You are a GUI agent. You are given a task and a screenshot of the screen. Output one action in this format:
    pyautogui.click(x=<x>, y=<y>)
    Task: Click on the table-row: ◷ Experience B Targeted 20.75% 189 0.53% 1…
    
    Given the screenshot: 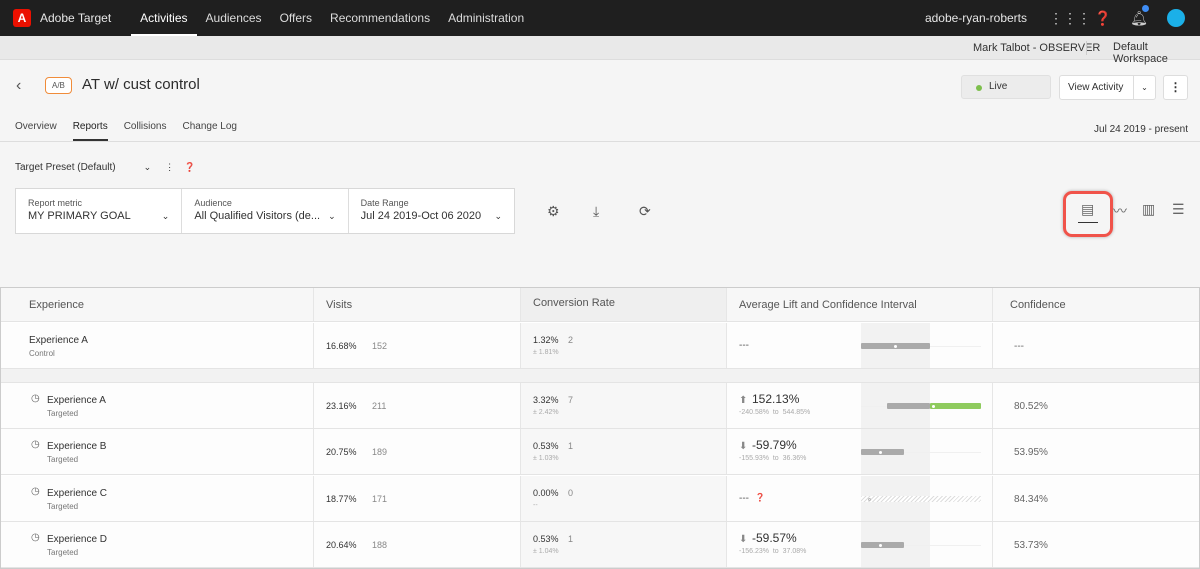 What is the action you would take?
    pyautogui.click(x=600, y=452)
    